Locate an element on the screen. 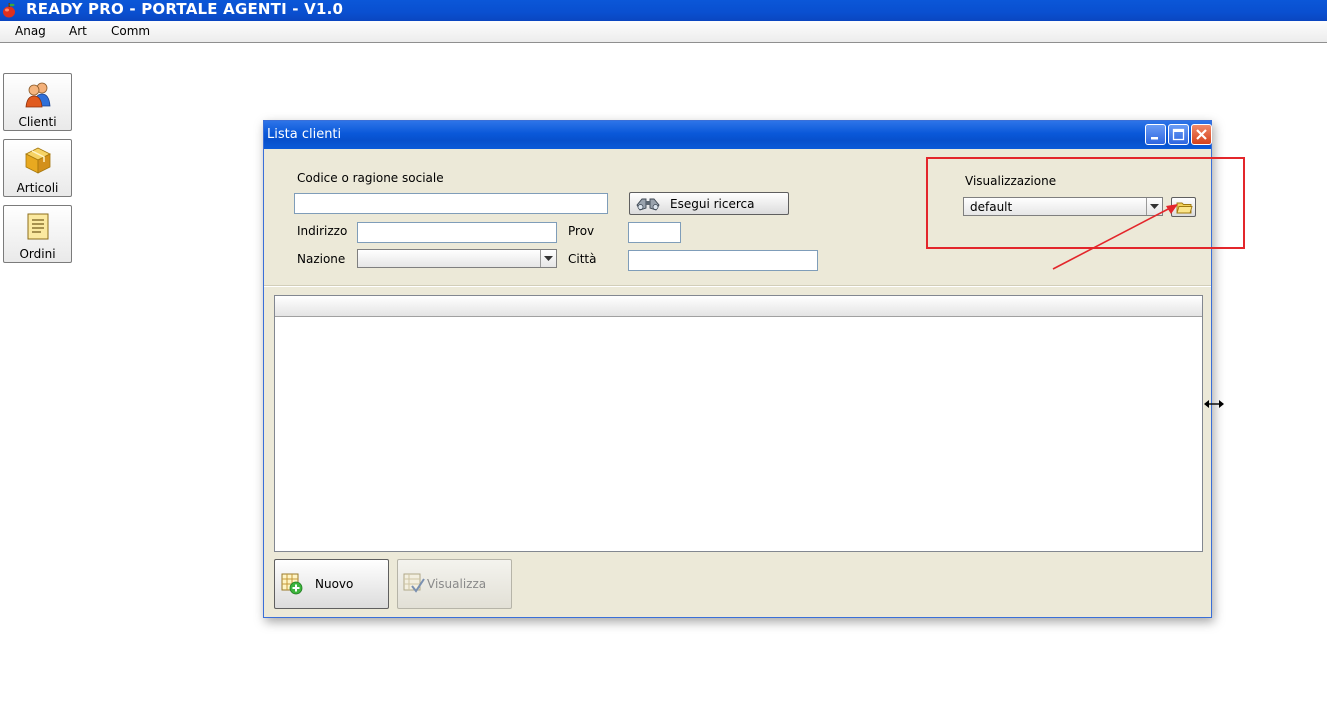 This screenshot has height=714, width=1327. code-label: Codice o ragione sociale is located at coordinates (370, 178).